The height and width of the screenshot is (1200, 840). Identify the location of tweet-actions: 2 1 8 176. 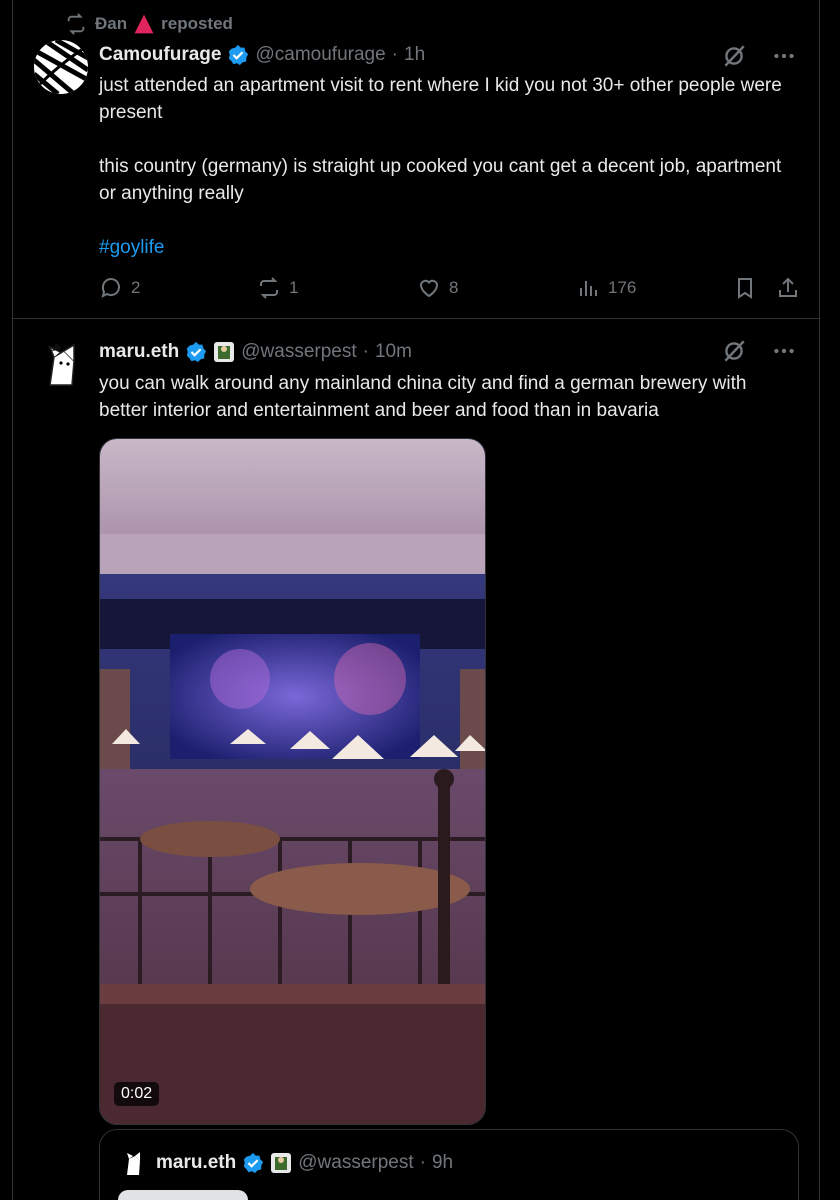
(449, 291).